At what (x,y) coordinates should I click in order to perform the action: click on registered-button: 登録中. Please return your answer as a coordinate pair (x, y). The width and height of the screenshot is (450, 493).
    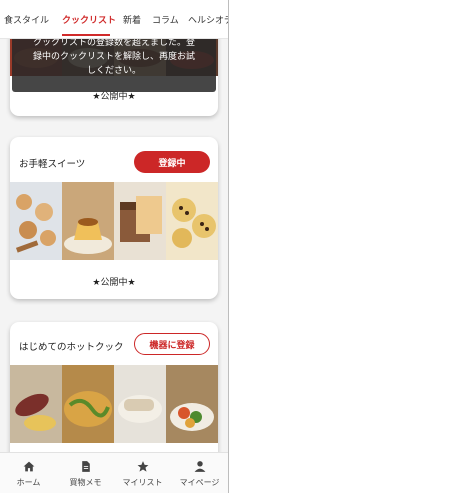
    Looking at the image, I should click on (172, 162).